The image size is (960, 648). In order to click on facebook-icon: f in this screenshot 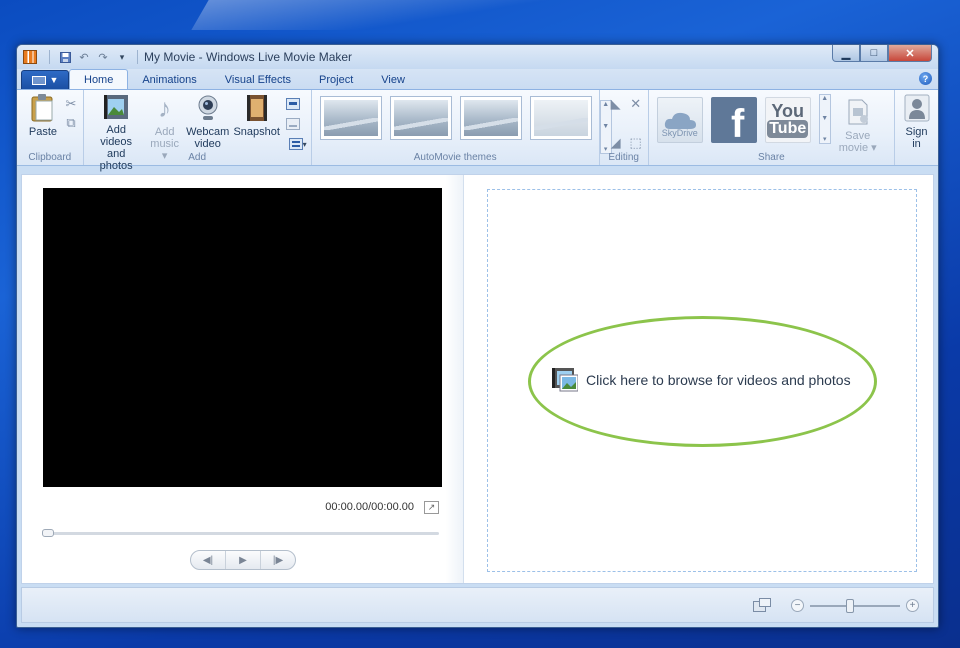, I will do `click(733, 121)`.